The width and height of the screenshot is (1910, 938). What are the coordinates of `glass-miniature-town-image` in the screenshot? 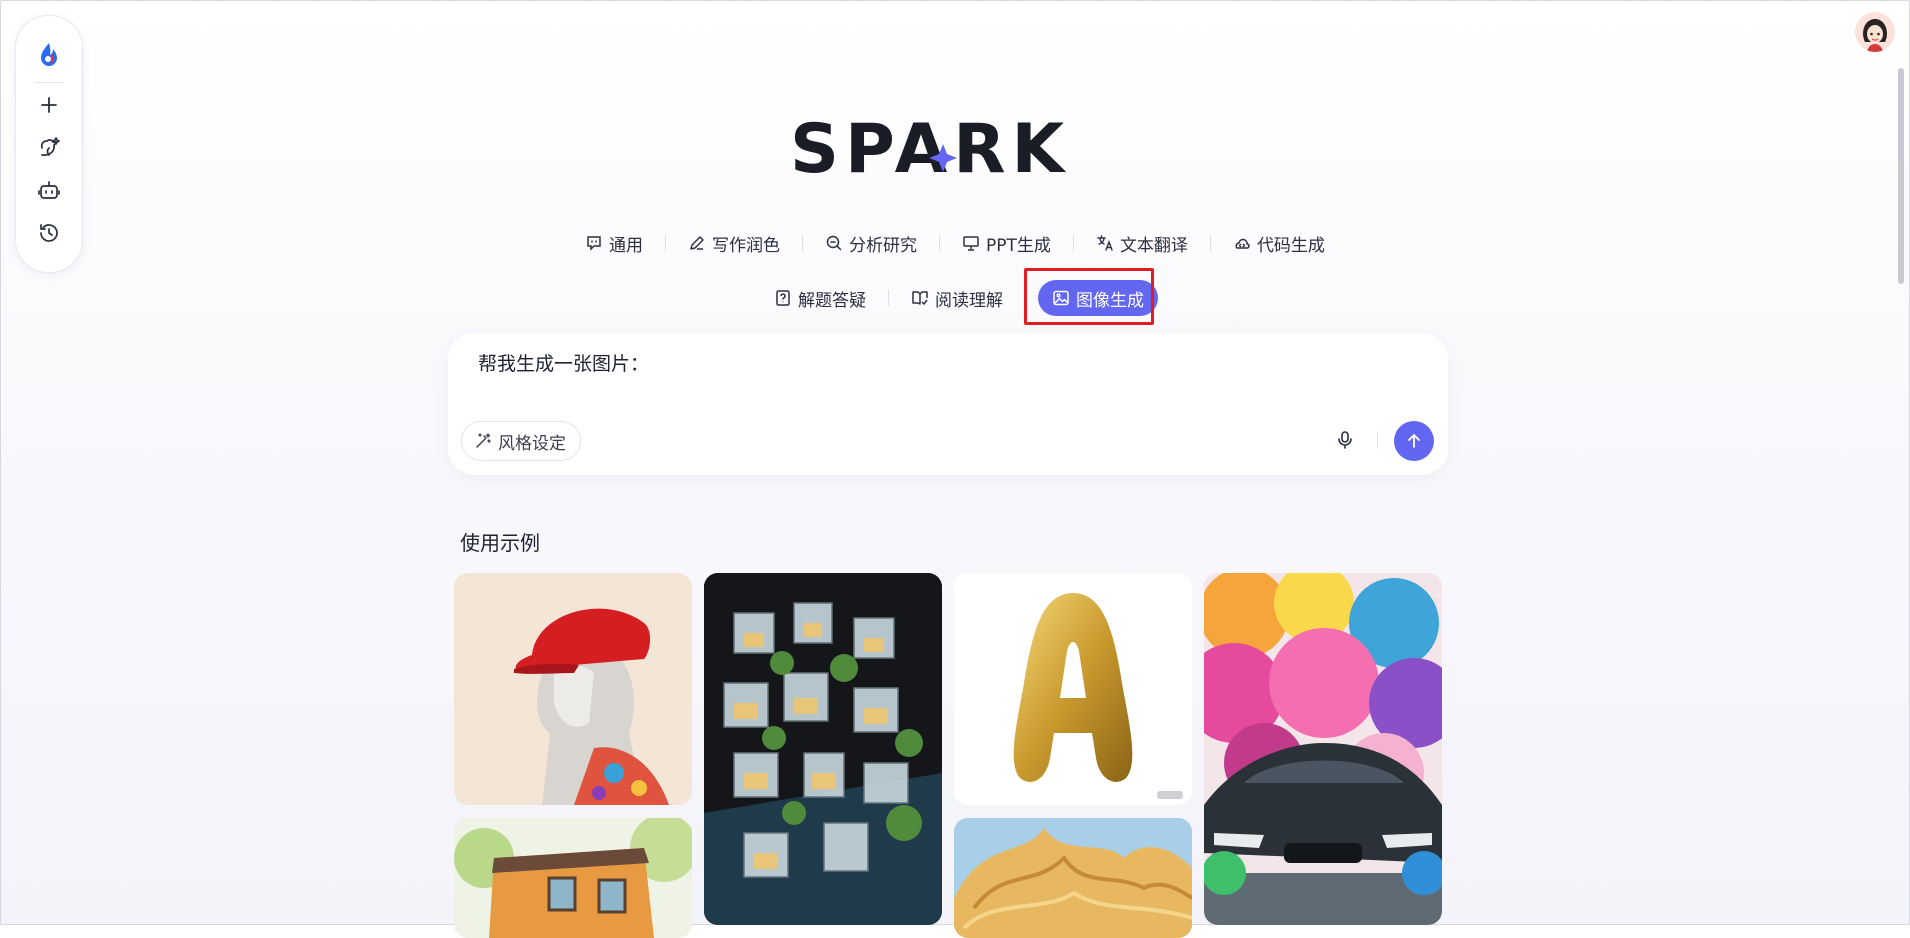 It's located at (823, 749).